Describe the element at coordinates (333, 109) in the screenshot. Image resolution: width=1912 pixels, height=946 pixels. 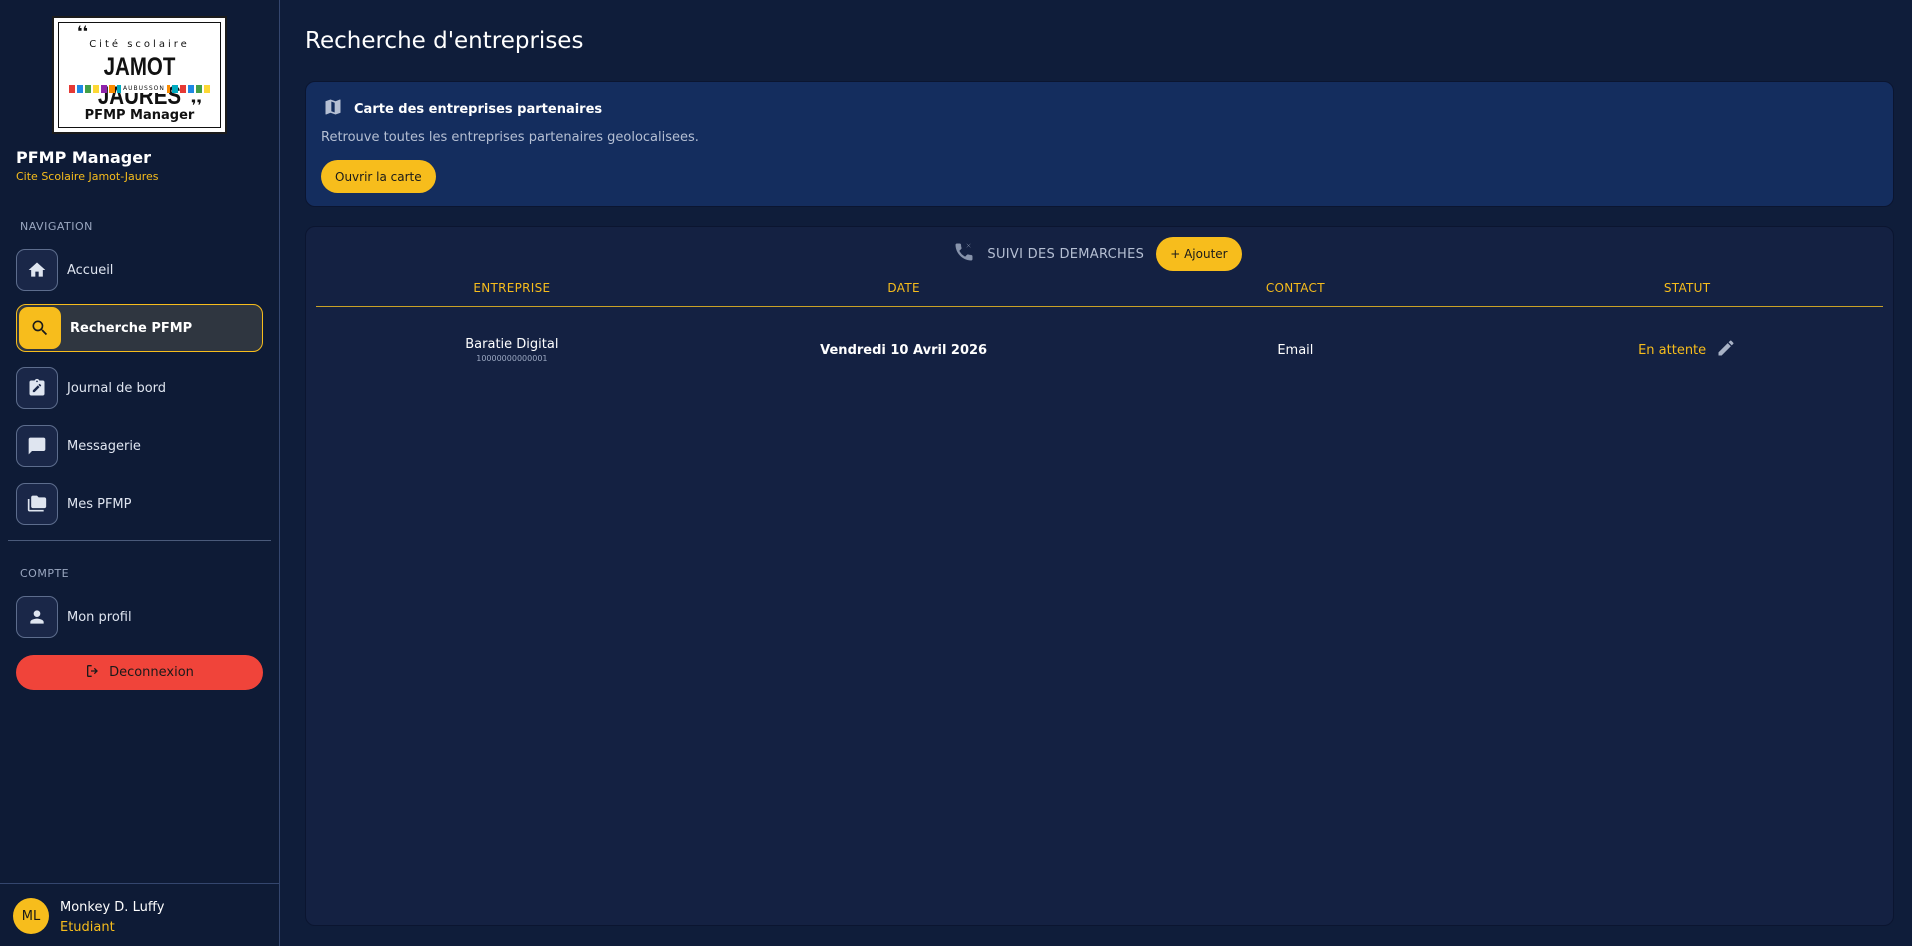
I see `map-icon` at that location.